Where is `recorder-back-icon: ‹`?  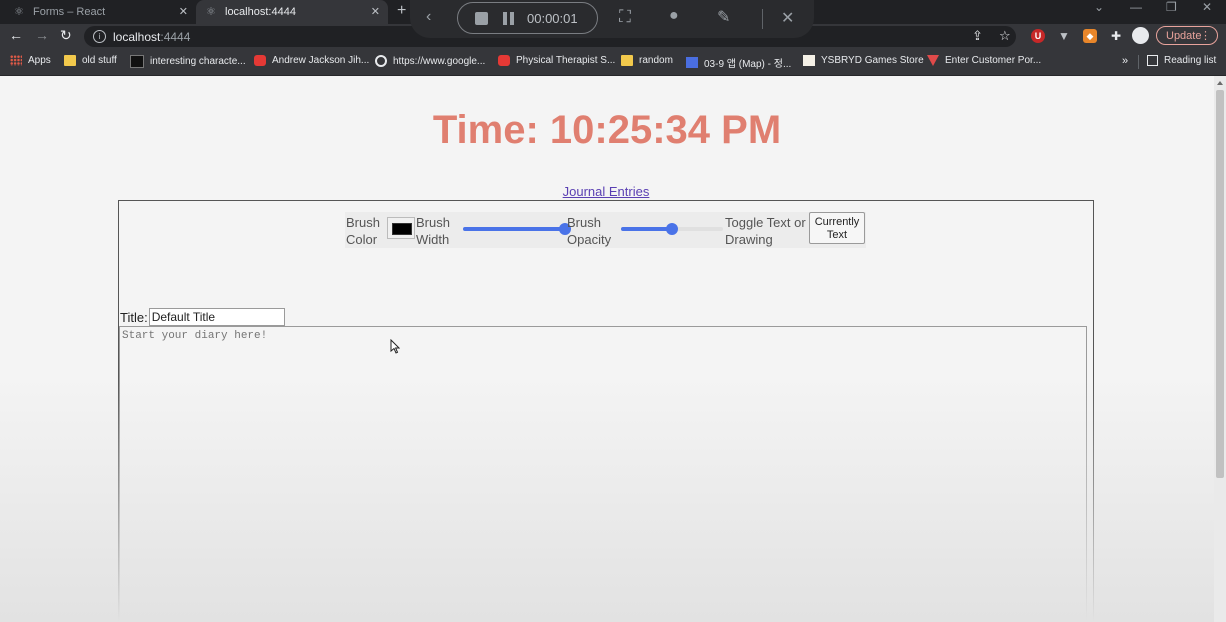 recorder-back-icon: ‹ is located at coordinates (428, 17).